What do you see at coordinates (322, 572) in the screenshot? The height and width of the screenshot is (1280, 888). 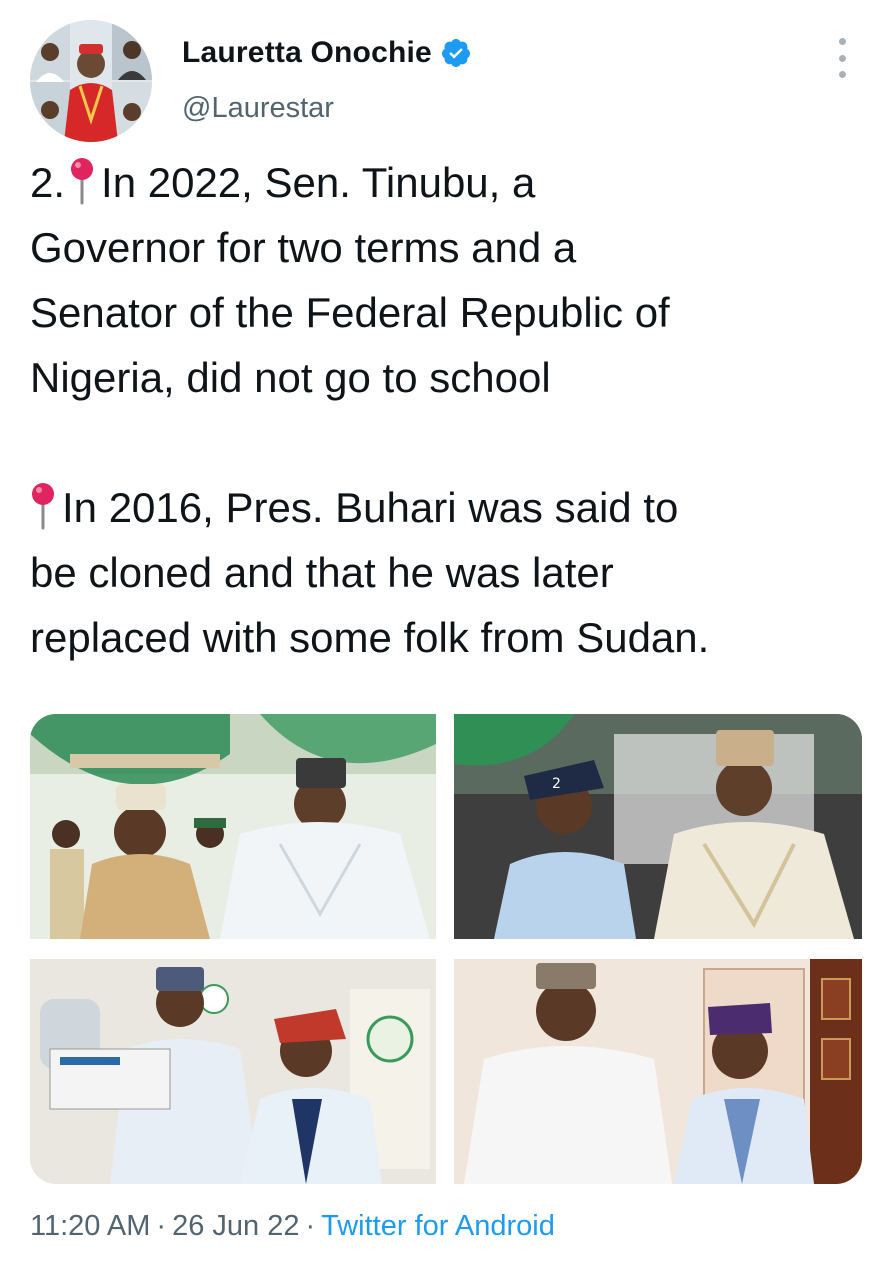 I see `tweet-line: be cloned and that he was later` at bounding box center [322, 572].